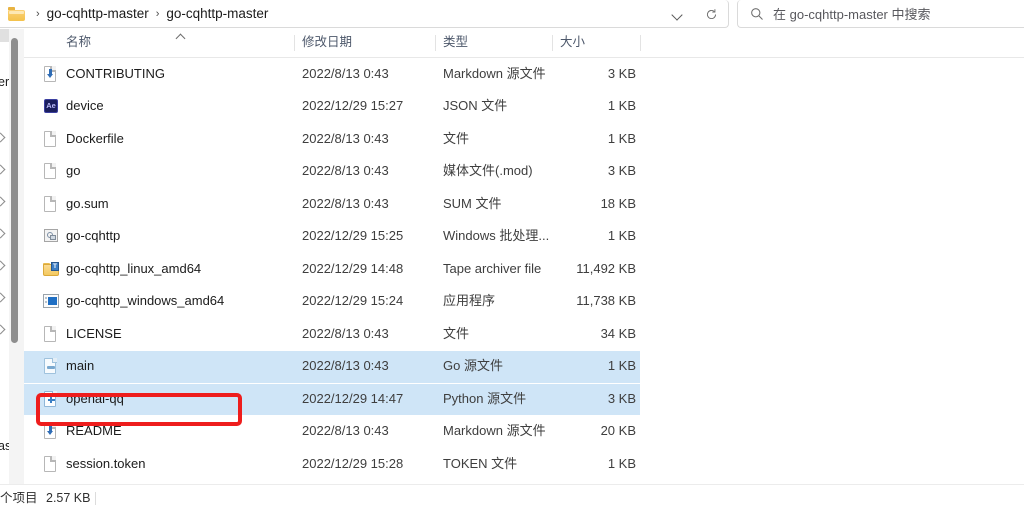  I want to click on file-date: 2022/12/29 15:28, so click(353, 463).